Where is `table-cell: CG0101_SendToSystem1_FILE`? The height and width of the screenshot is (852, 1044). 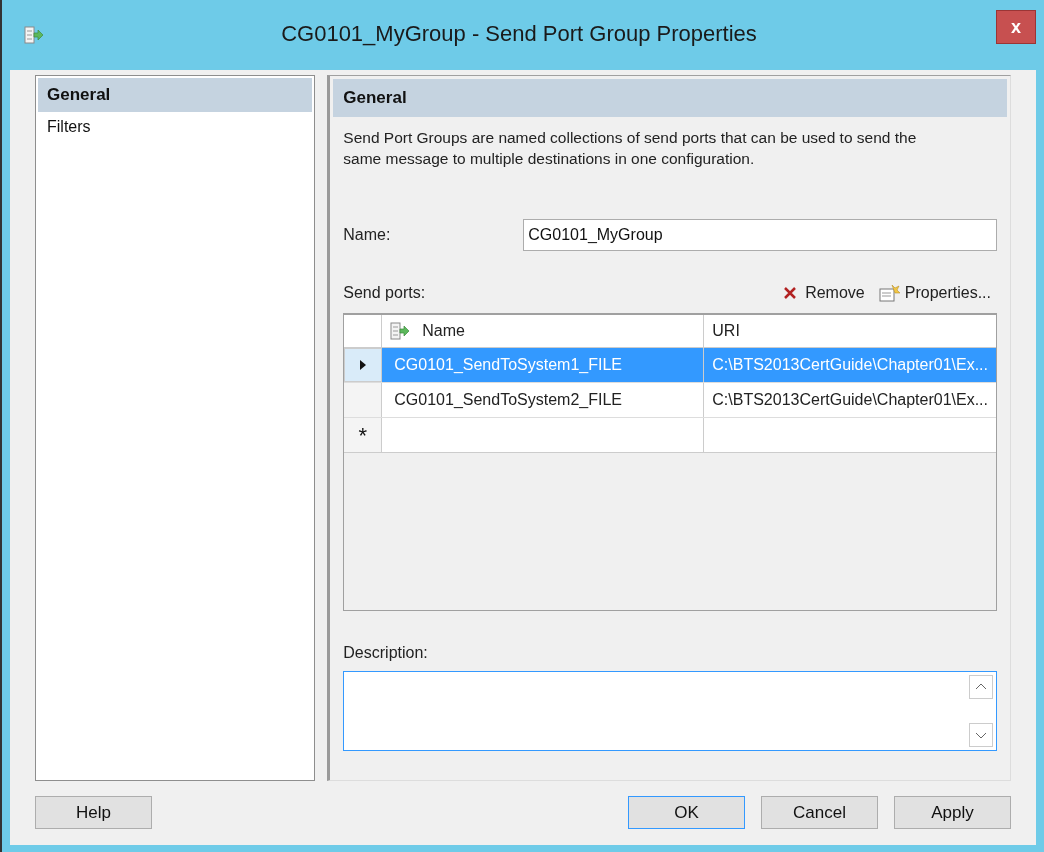 table-cell: CG0101_SendToSystem1_FILE is located at coordinates (543, 365).